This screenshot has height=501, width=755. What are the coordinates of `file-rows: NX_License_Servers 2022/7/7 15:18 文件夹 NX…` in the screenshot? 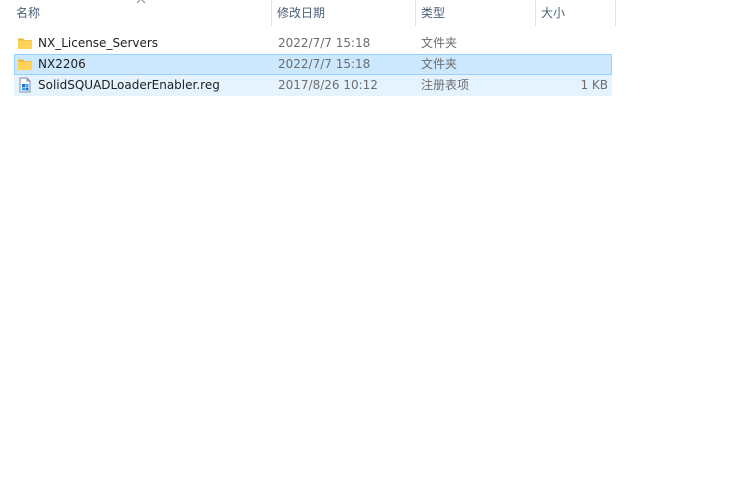 It's located at (313, 64).